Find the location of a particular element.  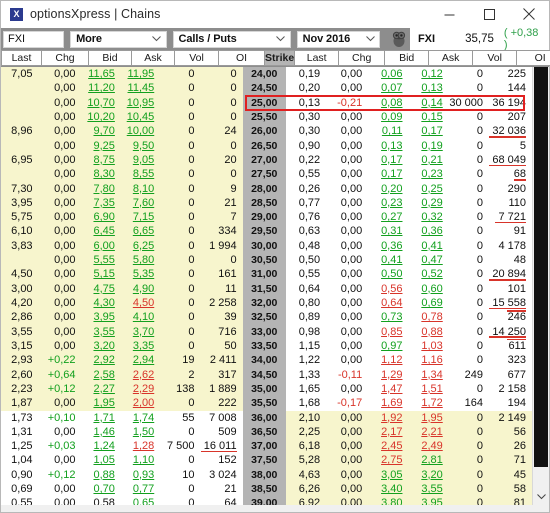

column-header-put-chg: Chg is located at coordinates (362, 58).